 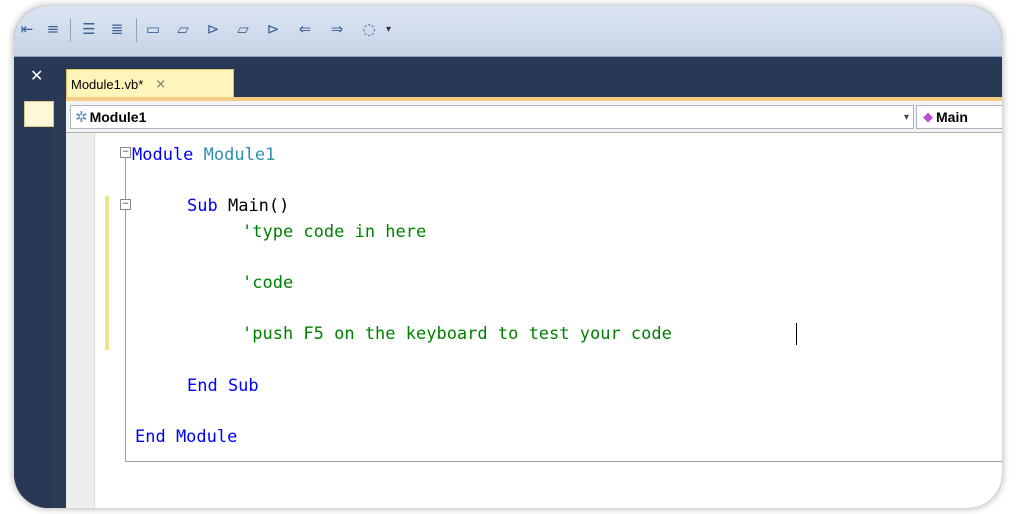 I want to click on bookmark-clear-icon: ◌, so click(x=369, y=29).